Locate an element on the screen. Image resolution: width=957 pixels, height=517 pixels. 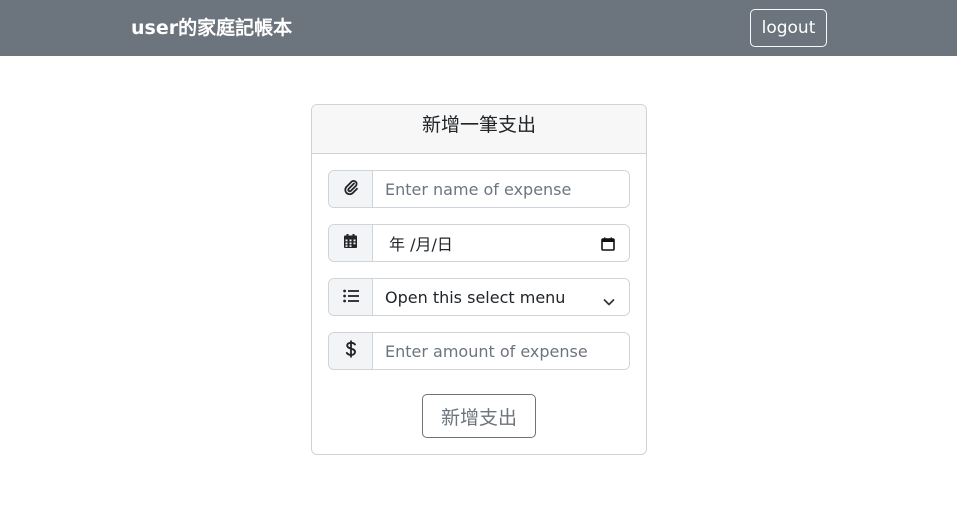
brand-title: user的家庭記帳本 is located at coordinates (211, 28).